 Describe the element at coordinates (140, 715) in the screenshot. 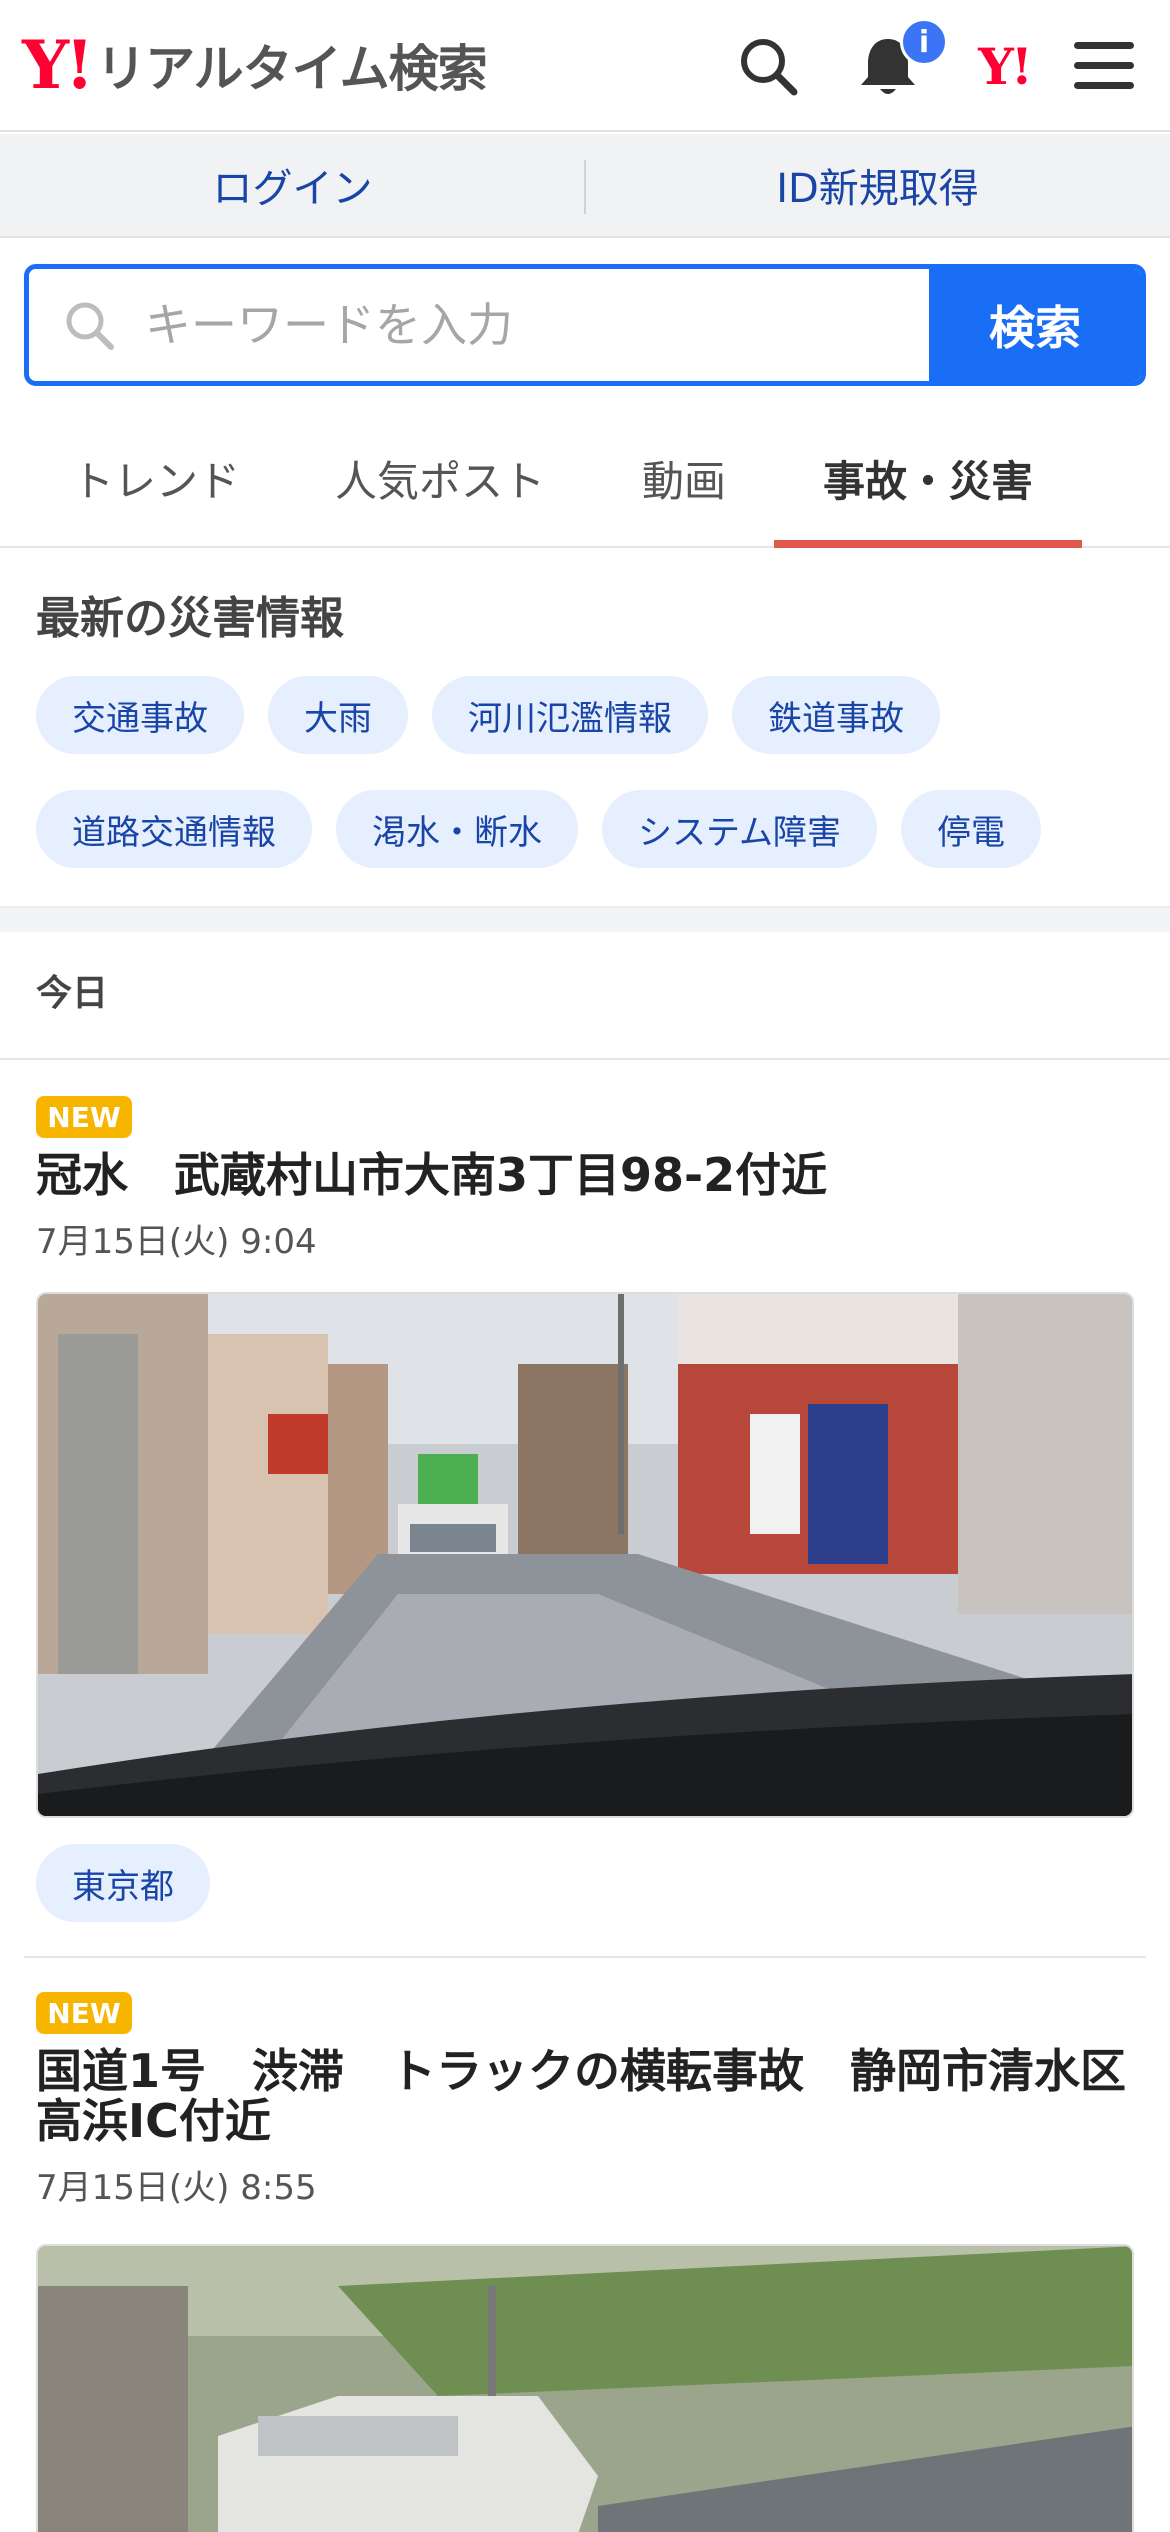

I see `chip-traffic-accident: 交通事故` at that location.